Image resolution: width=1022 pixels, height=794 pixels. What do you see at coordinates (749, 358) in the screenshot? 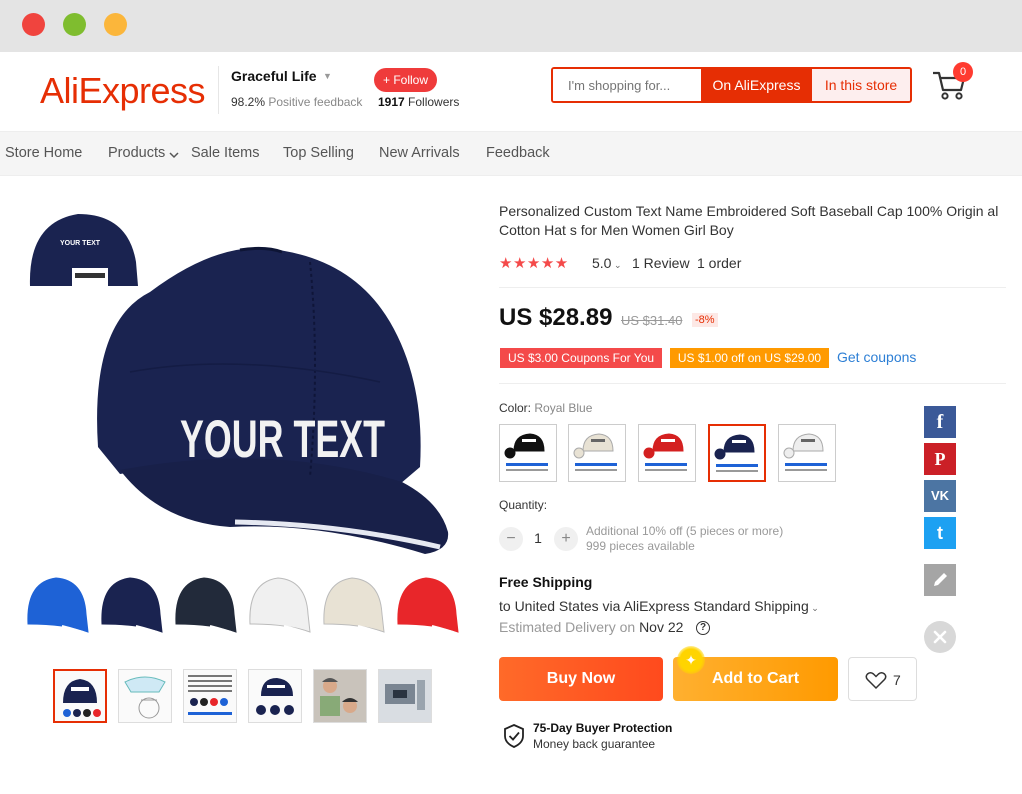
I see `select-coupon: US $1.00 off on US $29.00` at bounding box center [749, 358].